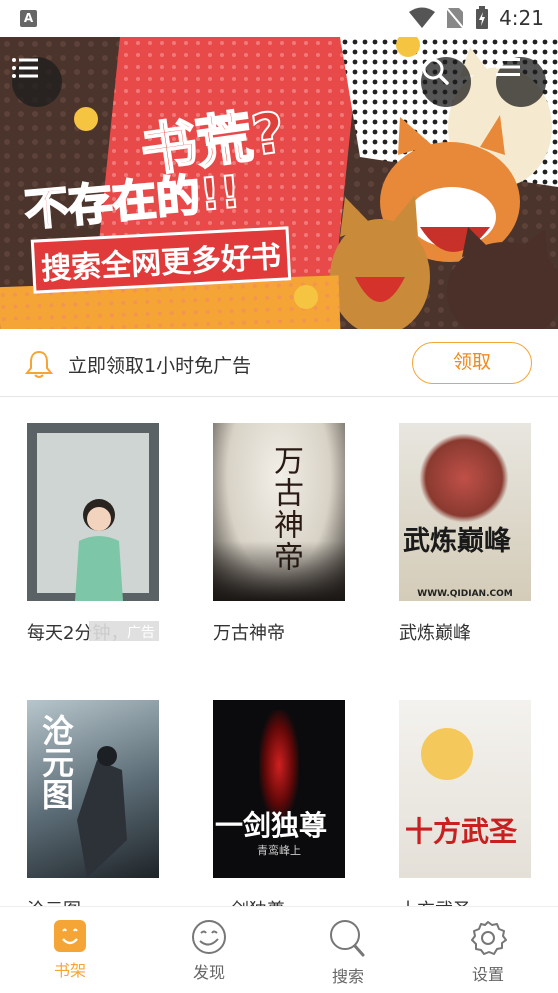  Describe the element at coordinates (25, 68) in the screenshot. I see `list-menu-icon` at that location.